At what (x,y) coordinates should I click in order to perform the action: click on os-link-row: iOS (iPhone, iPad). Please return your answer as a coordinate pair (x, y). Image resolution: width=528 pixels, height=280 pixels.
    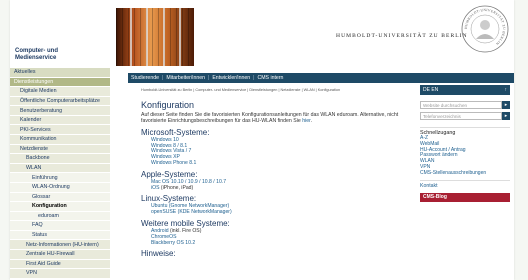
    Looking at the image, I should click on (275, 188).